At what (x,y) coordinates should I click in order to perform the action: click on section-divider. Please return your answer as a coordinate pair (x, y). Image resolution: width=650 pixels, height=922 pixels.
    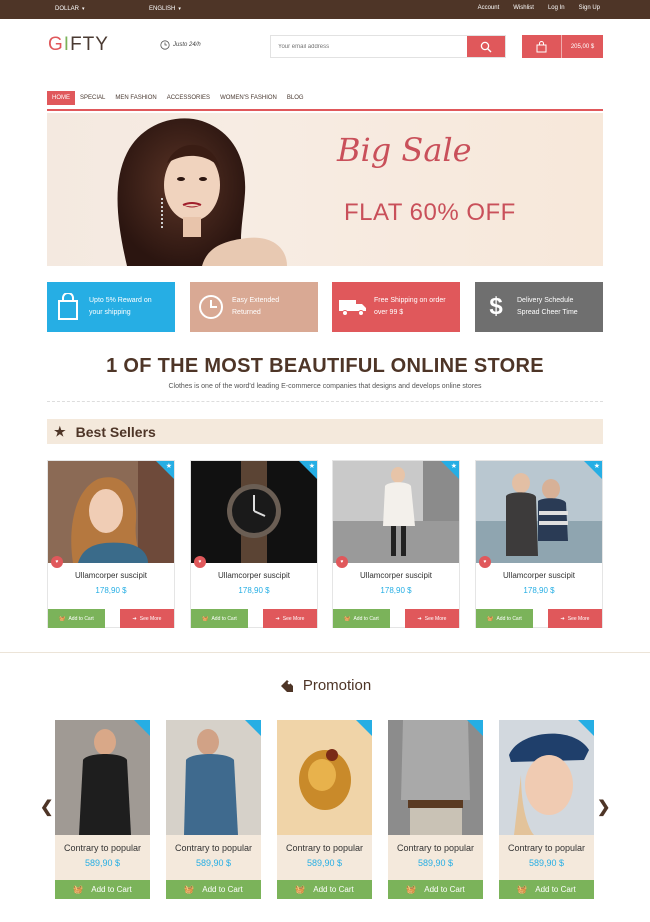
    Looking at the image, I should click on (325, 401).